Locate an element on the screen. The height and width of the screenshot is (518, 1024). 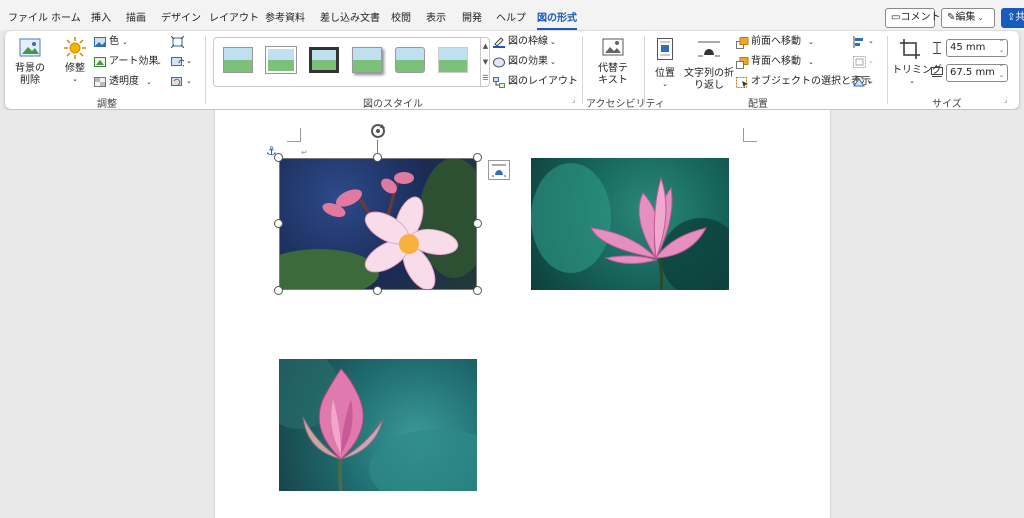
tab-draw: 描画 is located at coordinates (136, 19).